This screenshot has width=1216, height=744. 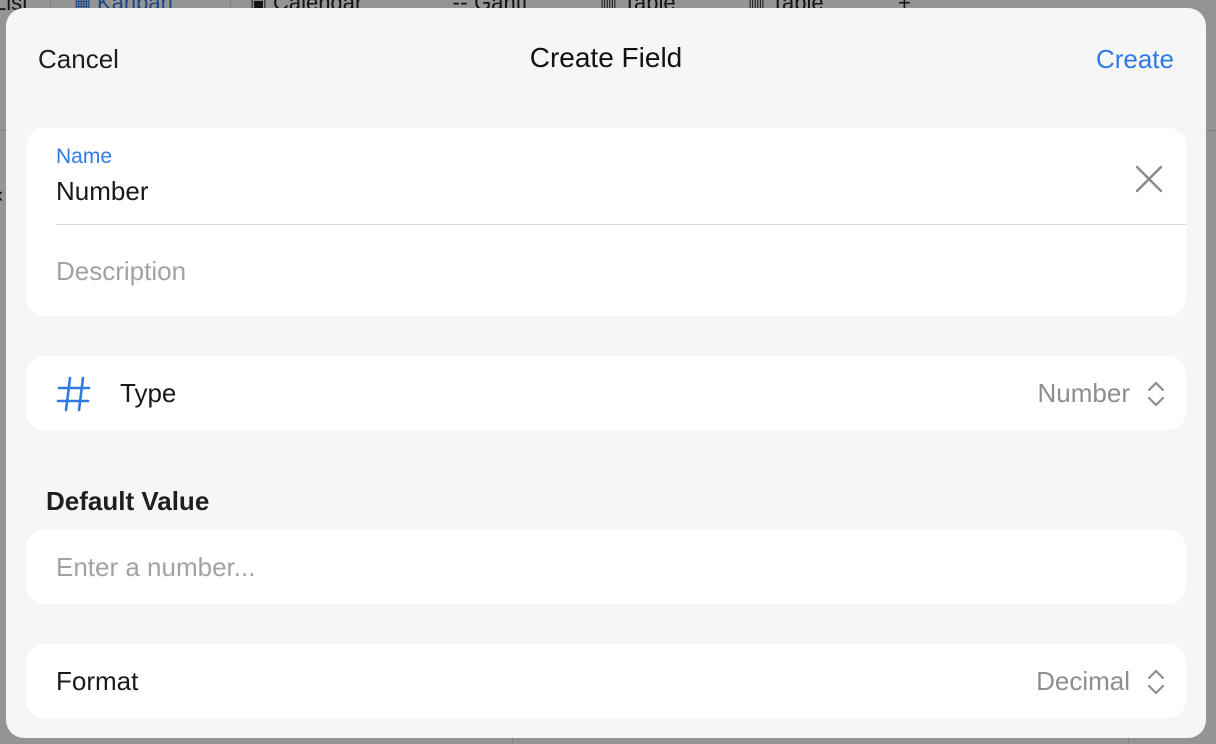 What do you see at coordinates (606, 57) in the screenshot?
I see `sheet-title: Create Field` at bounding box center [606, 57].